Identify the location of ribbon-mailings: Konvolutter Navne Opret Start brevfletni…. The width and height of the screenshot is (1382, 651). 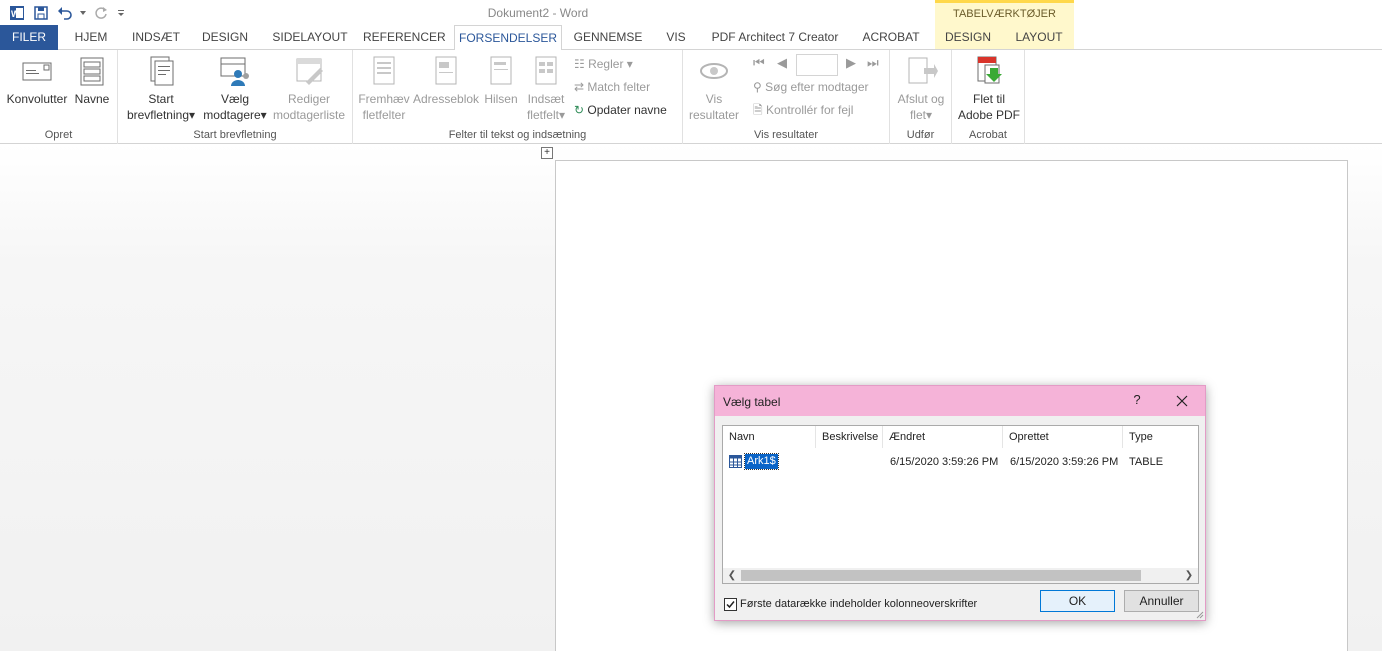
(691, 97).